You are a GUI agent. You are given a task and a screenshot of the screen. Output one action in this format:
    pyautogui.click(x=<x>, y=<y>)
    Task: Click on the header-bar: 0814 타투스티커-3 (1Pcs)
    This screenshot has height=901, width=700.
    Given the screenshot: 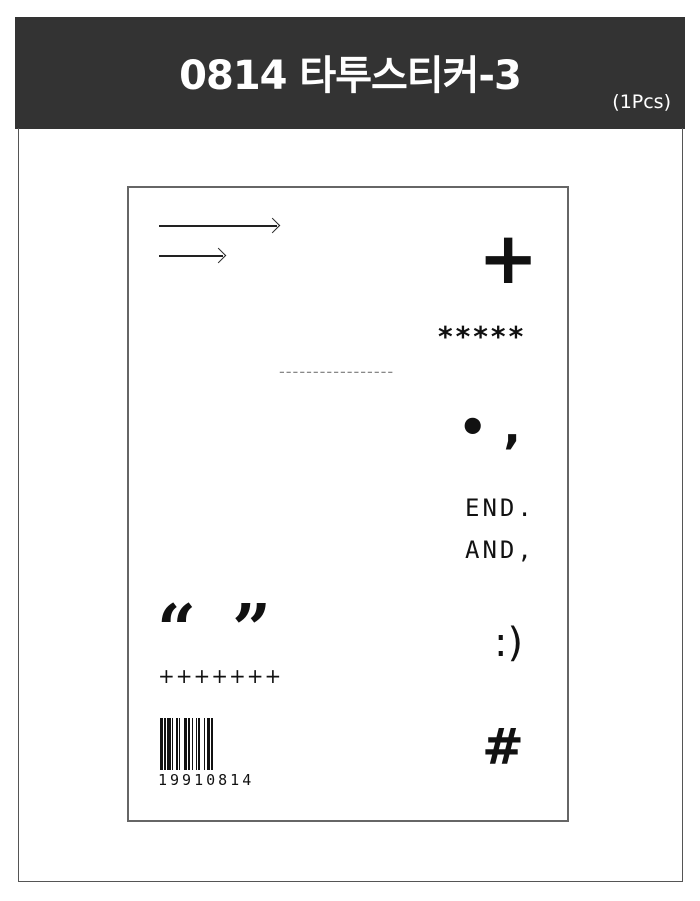 What is the action you would take?
    pyautogui.click(x=350, y=73)
    